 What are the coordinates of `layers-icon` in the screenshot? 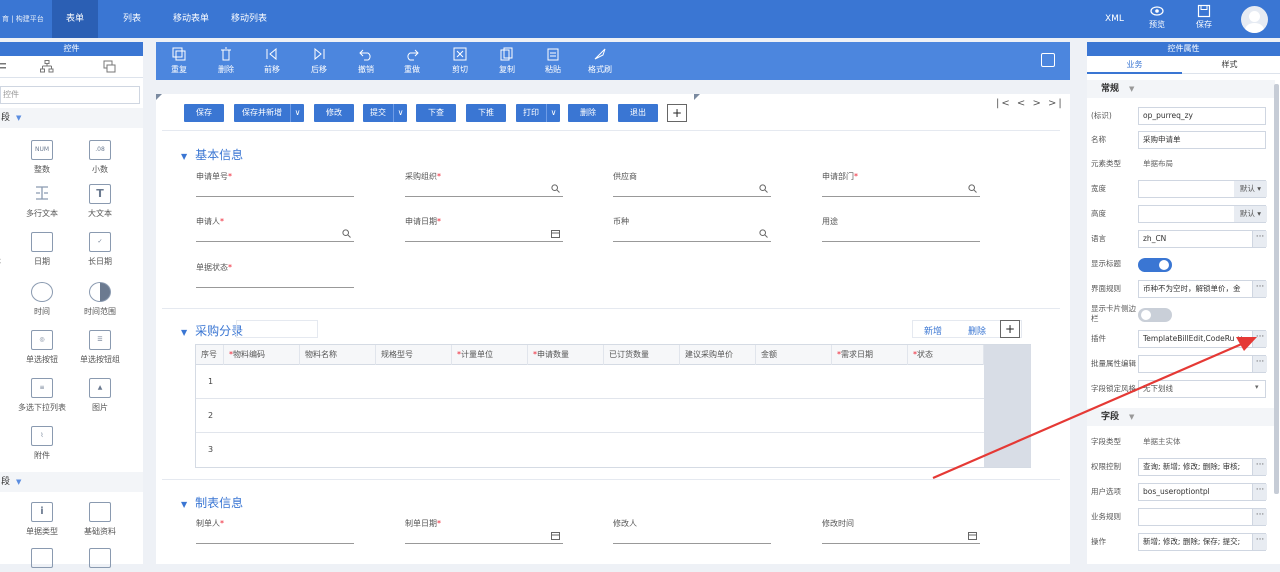 It's located at (110, 67).